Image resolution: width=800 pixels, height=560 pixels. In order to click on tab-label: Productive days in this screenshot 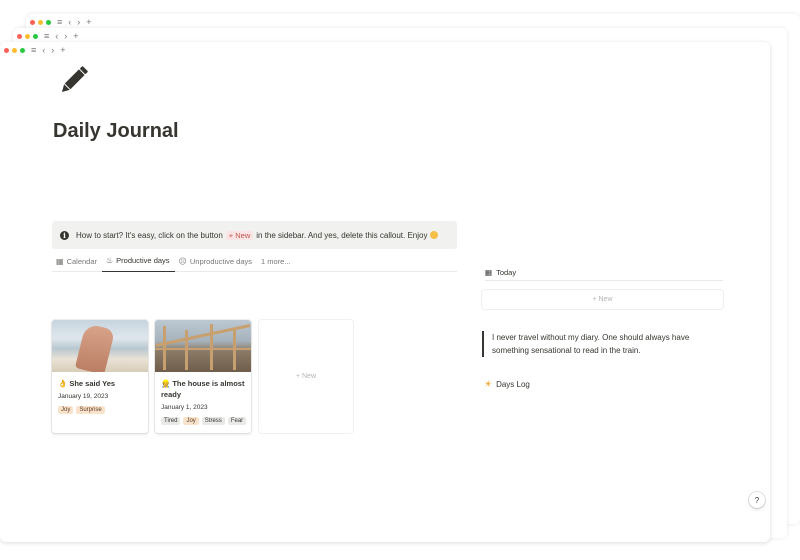, I will do `click(143, 260)`.